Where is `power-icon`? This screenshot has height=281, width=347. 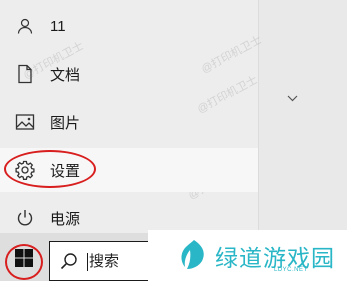 power-icon is located at coordinates (25, 218).